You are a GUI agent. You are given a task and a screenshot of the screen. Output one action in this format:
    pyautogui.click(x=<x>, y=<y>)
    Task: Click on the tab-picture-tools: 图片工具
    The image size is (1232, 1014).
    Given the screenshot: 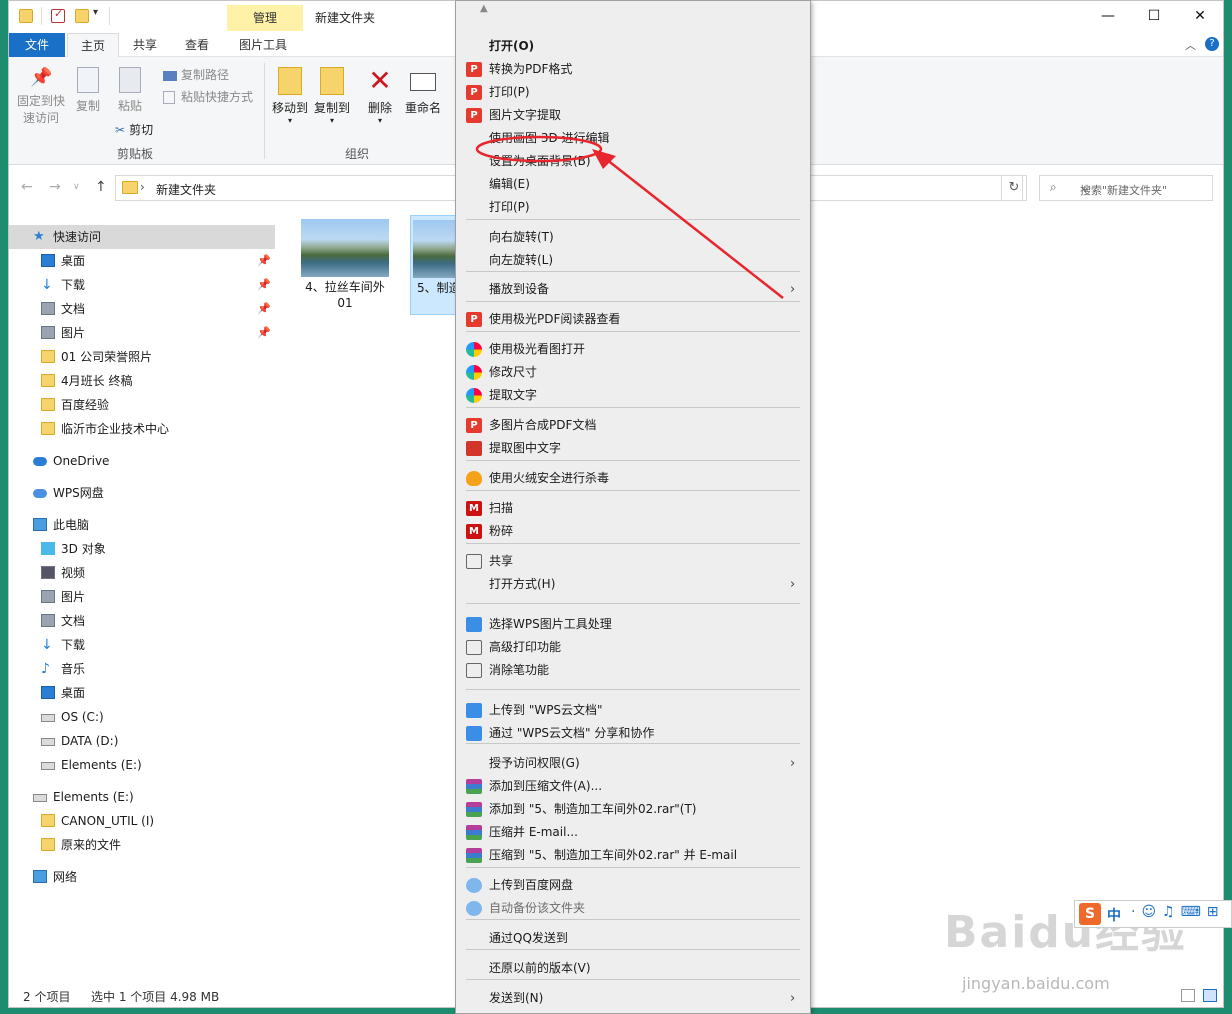 What is the action you would take?
    pyautogui.click(x=263, y=45)
    